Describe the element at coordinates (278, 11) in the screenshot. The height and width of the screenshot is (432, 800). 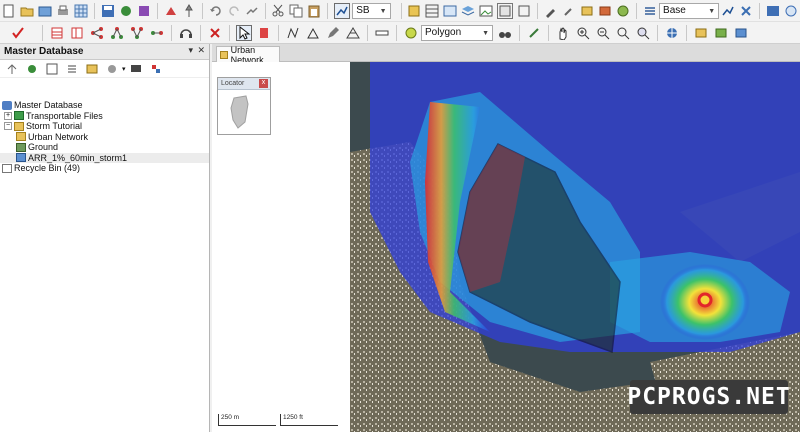
I see `cut-icon` at that location.